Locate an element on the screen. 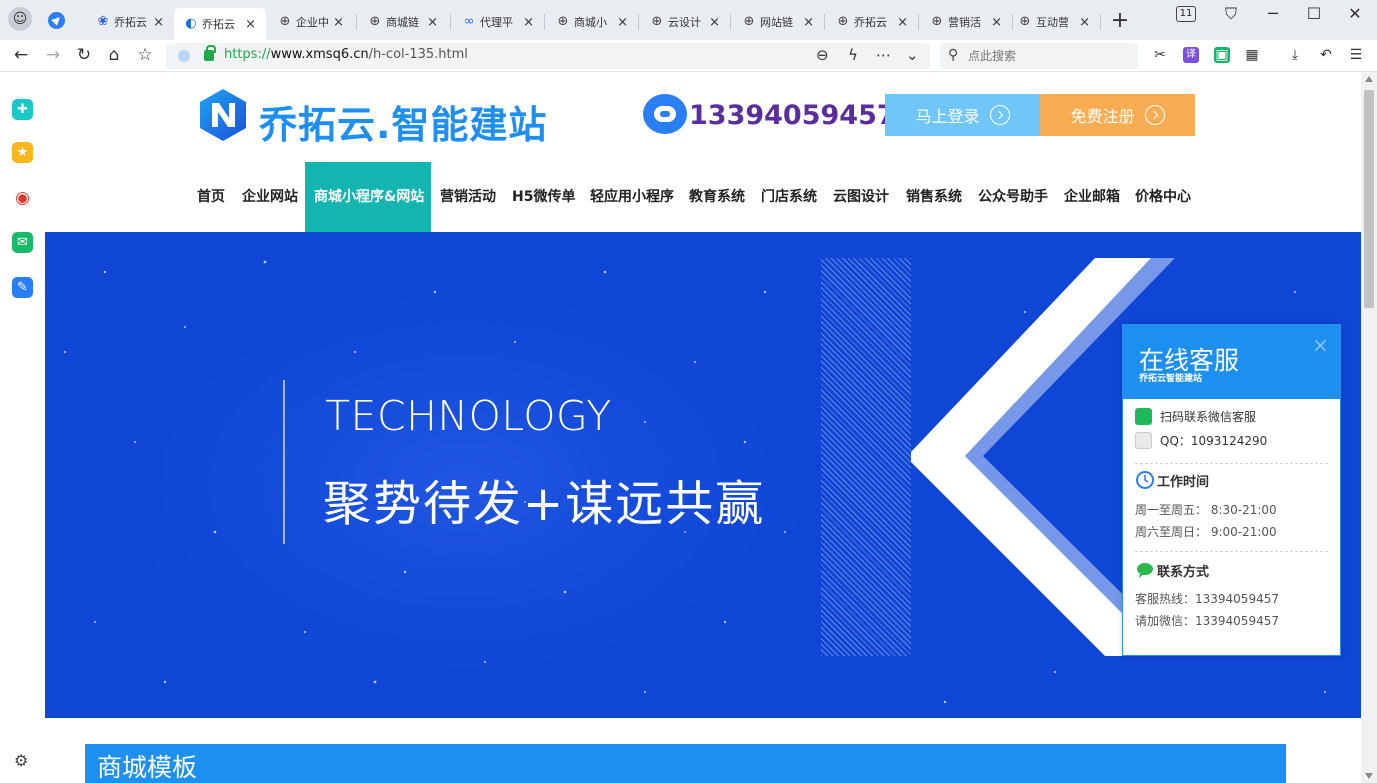 This screenshot has width=1377, height=783. nav-item-home: 首页 is located at coordinates (211, 197).